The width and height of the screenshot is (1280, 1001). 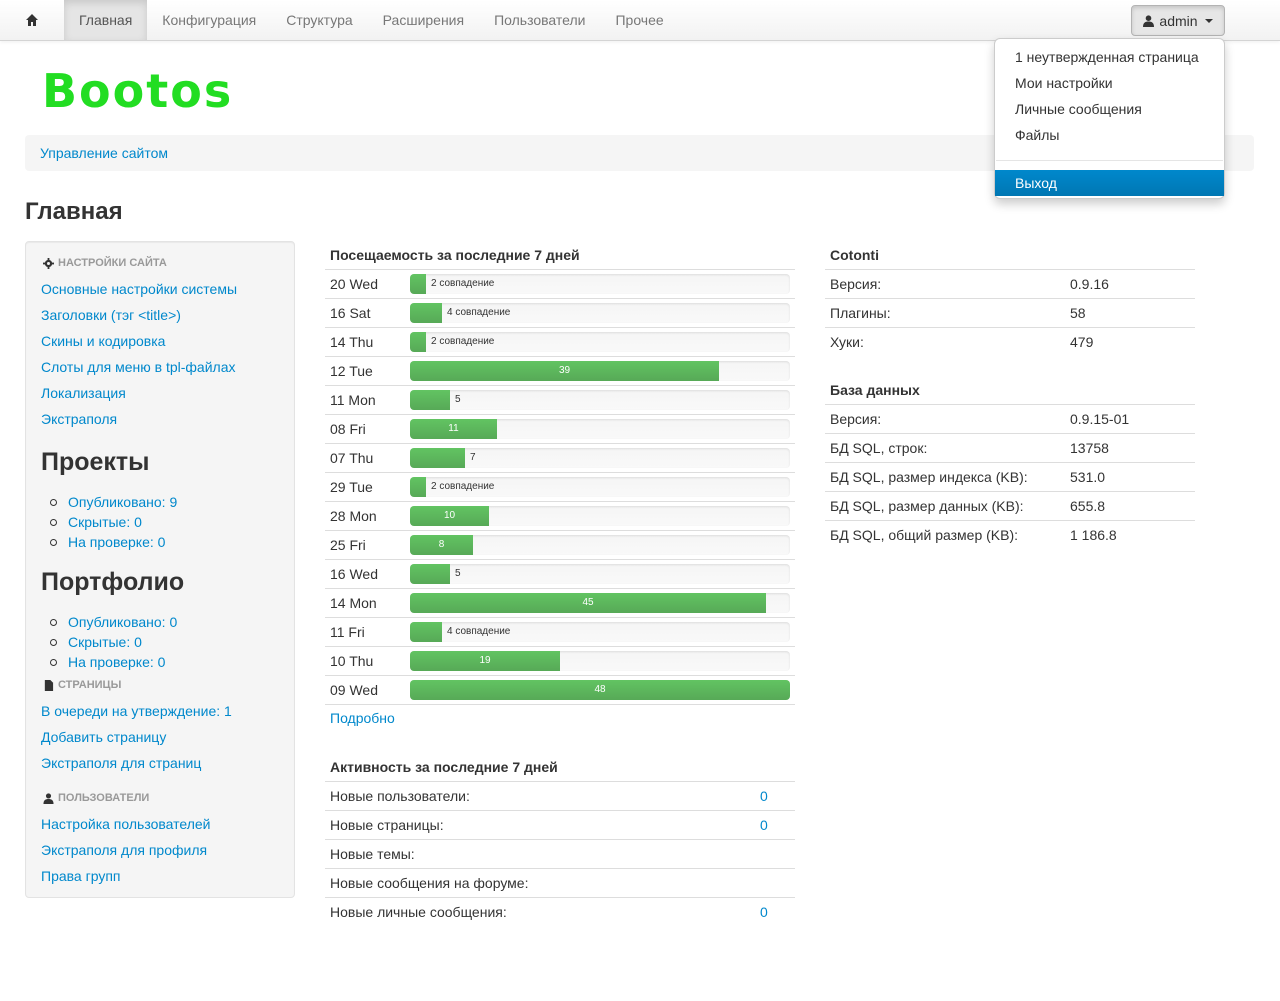 I want to click on traffic-day: 10 Thu, so click(x=352, y=661).